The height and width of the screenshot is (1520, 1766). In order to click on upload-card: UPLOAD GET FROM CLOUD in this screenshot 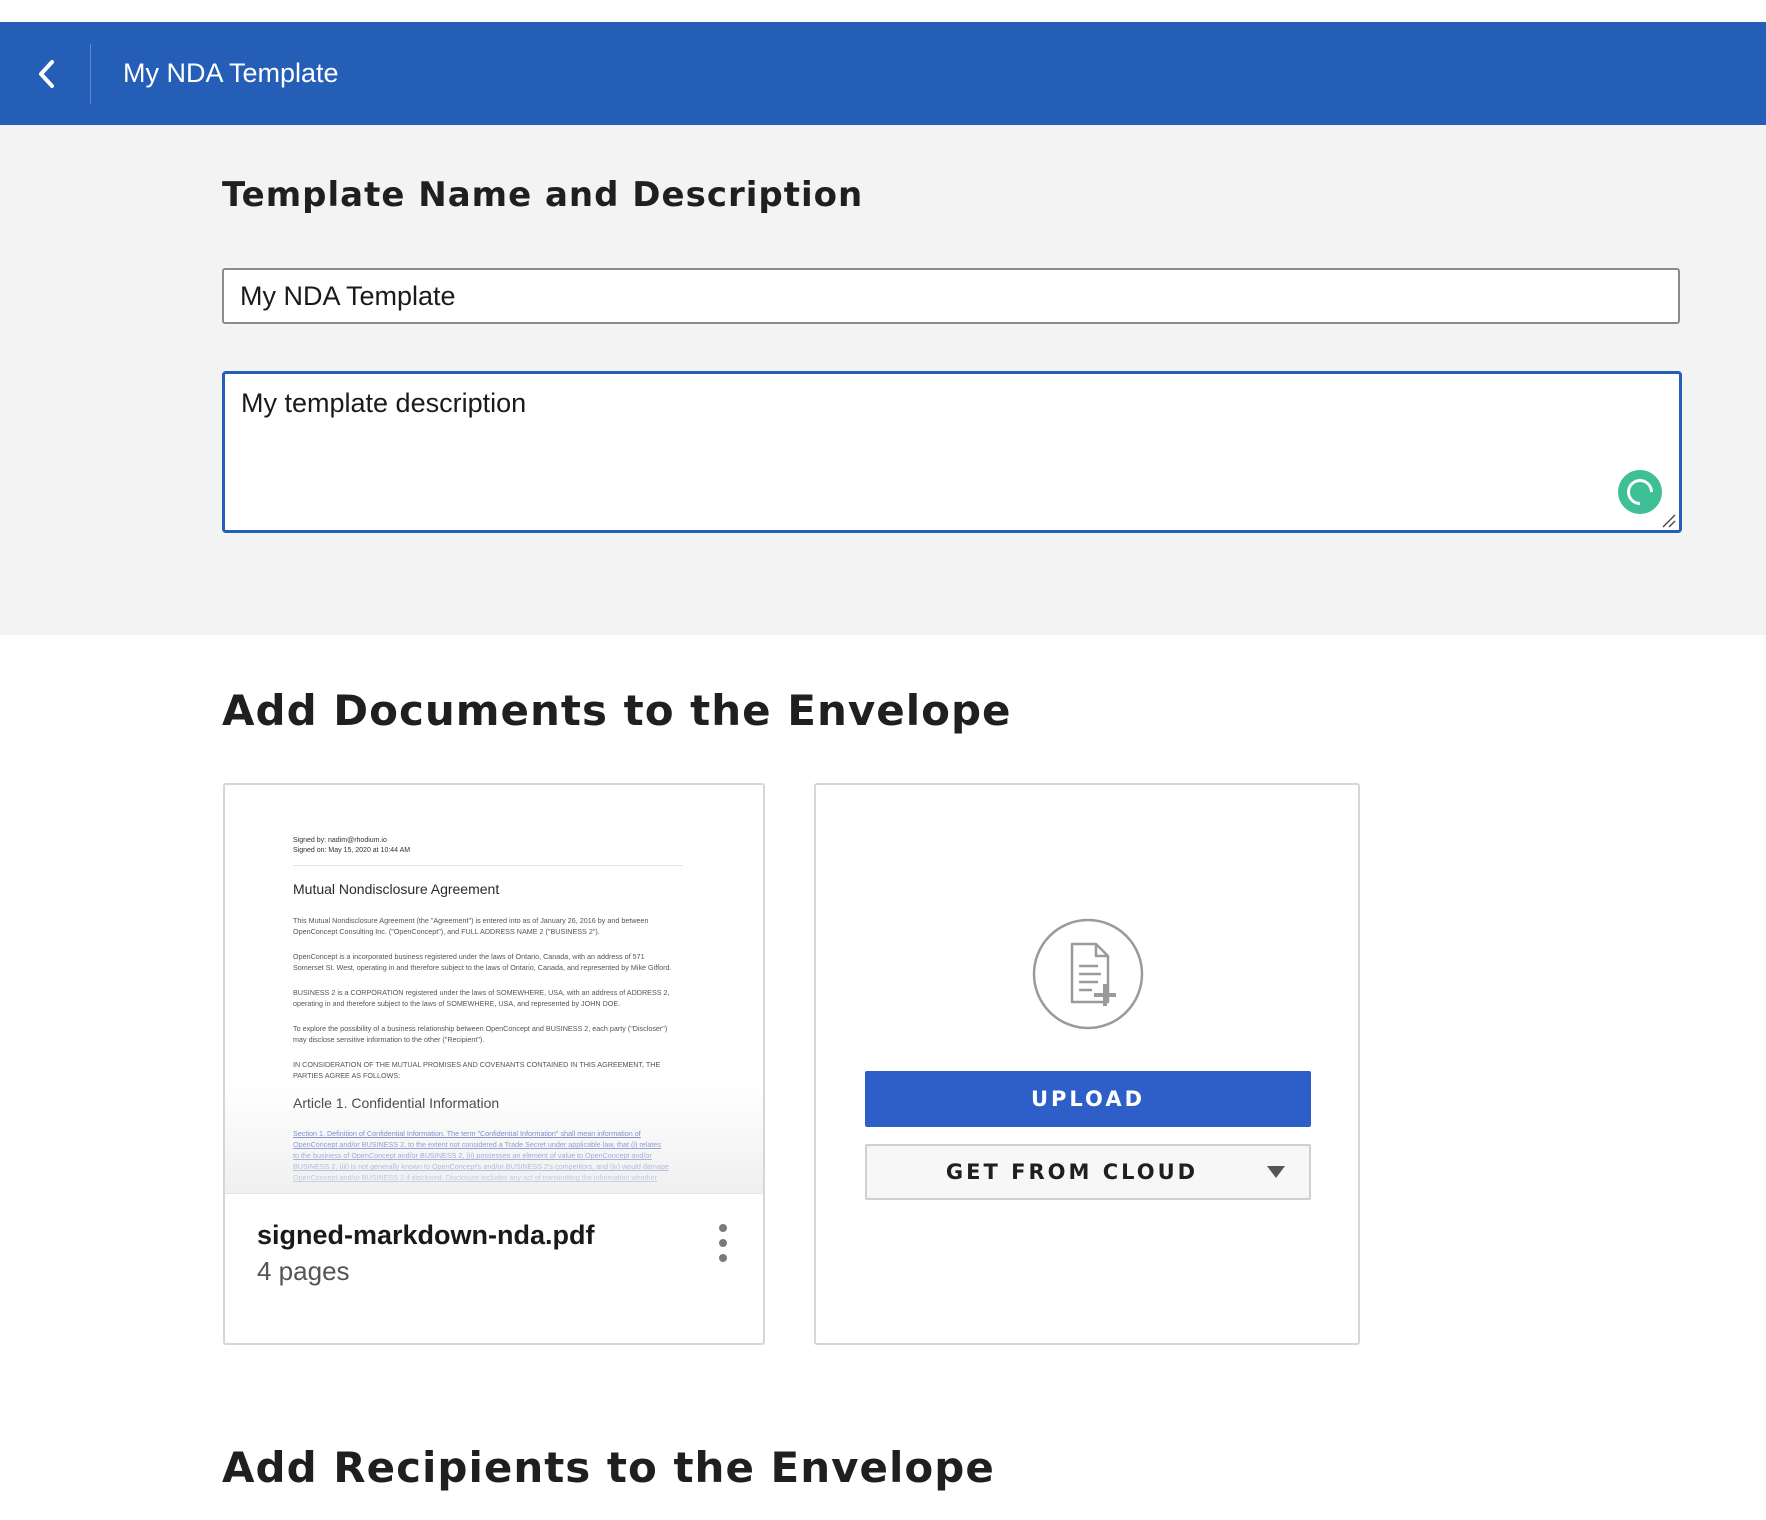, I will do `click(1087, 1064)`.